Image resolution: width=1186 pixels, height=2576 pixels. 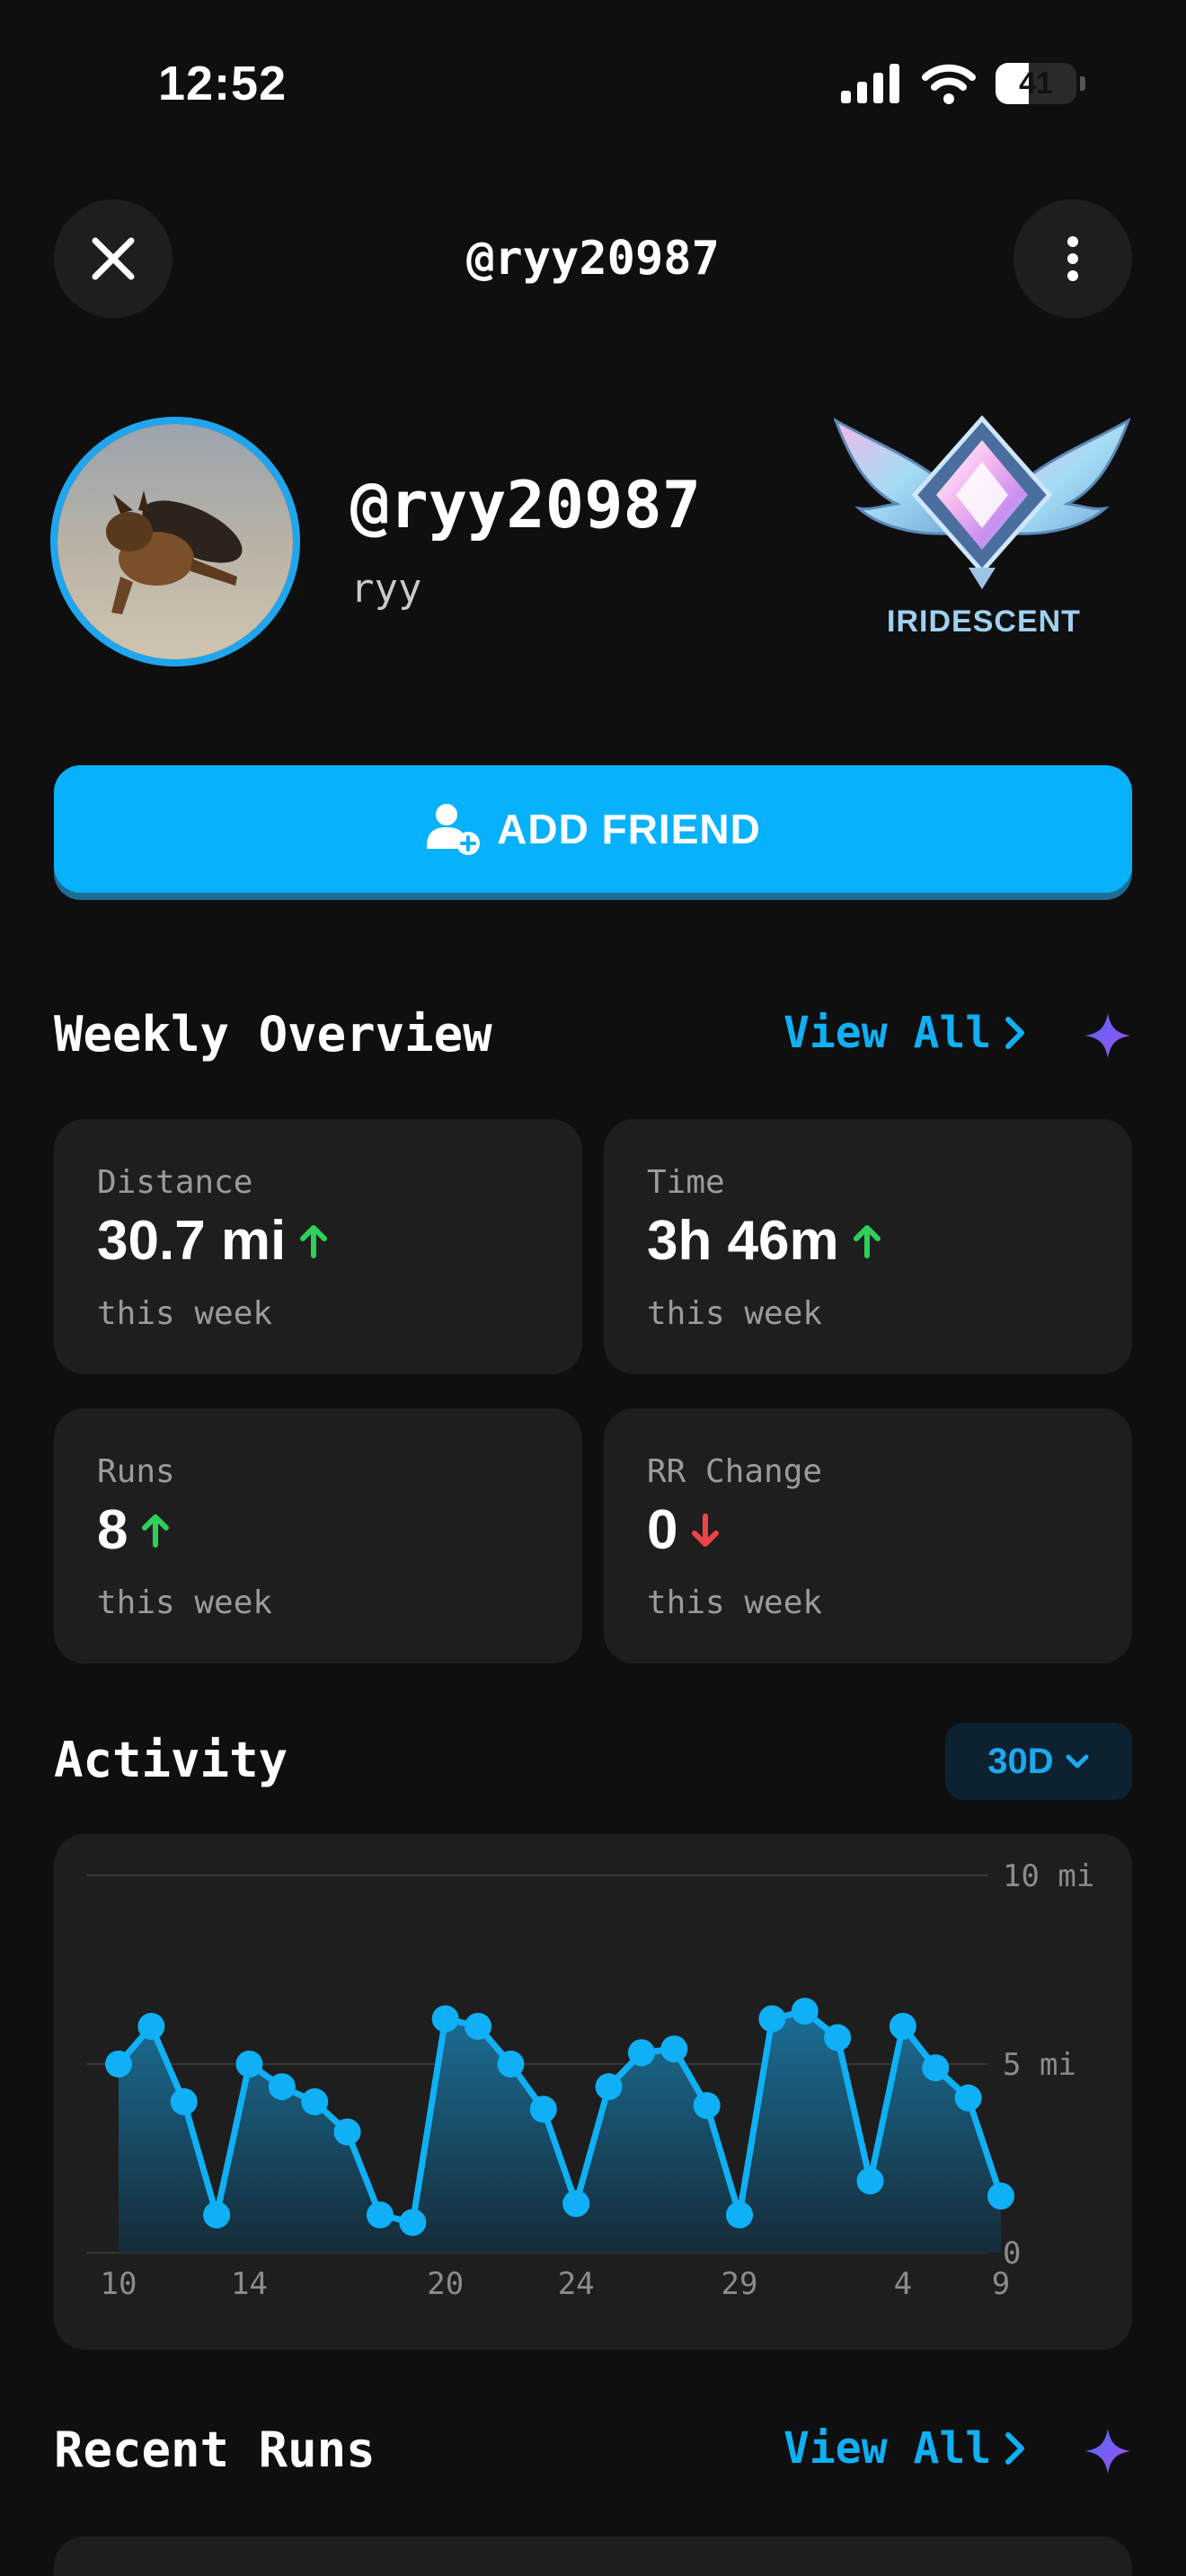 I want to click on add-friend-button: ADD FRIEND, so click(x=593, y=832).